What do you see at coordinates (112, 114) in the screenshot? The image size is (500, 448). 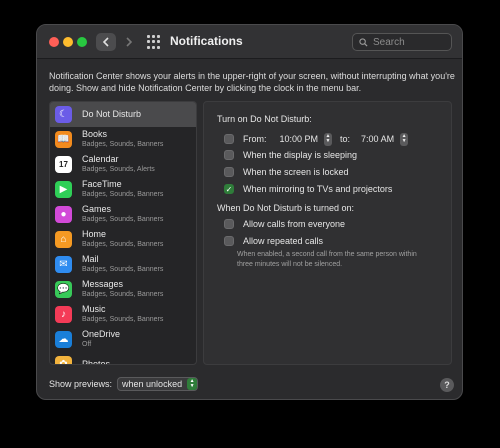 I see `sidebar-item-name: Do Not Disturb` at bounding box center [112, 114].